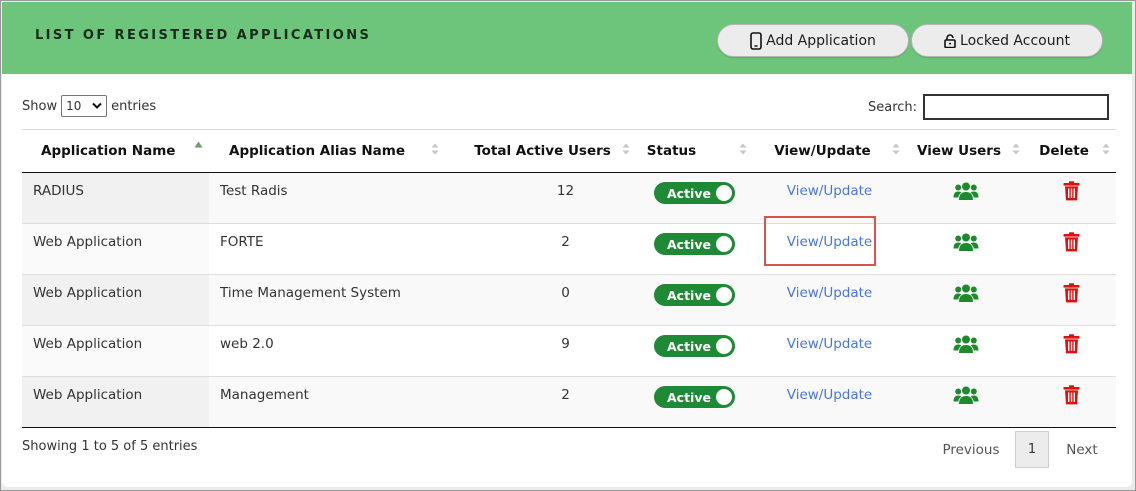 The height and width of the screenshot is (491, 1136). I want to click on locked-account-button: Locked Account, so click(1007, 40).